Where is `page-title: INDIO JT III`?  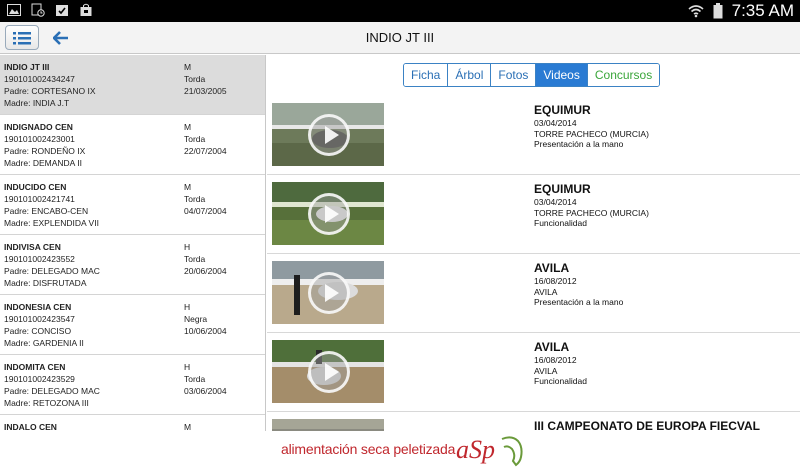
page-title: INDIO JT III is located at coordinates (400, 37).